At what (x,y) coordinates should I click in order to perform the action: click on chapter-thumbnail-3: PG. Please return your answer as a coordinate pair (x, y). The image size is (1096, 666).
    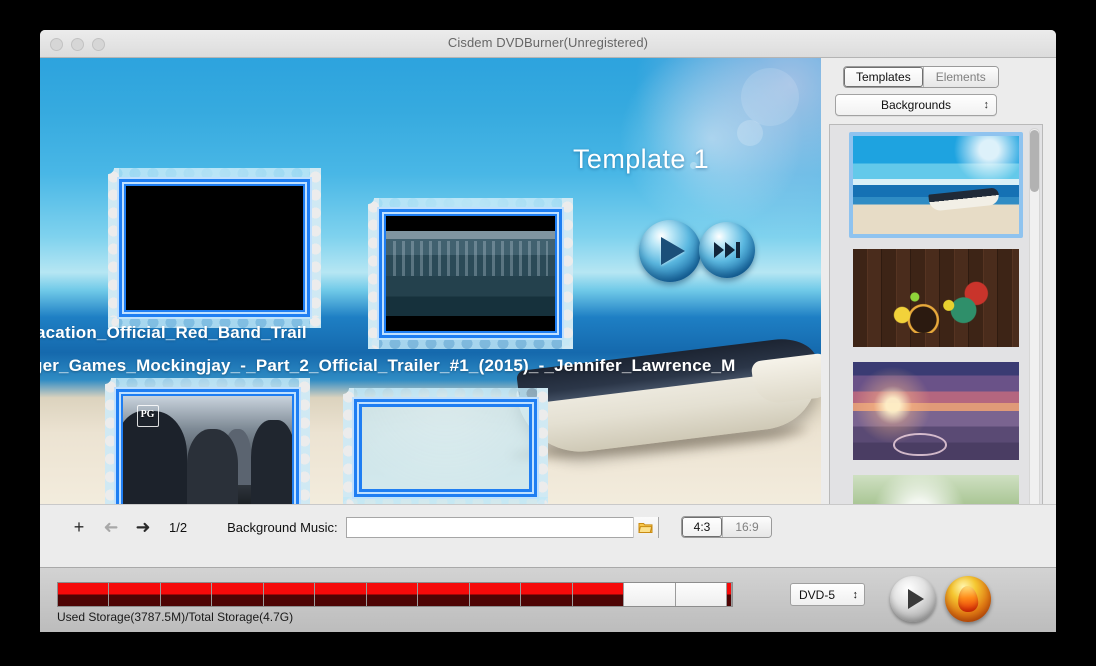
    Looking at the image, I should click on (207, 450).